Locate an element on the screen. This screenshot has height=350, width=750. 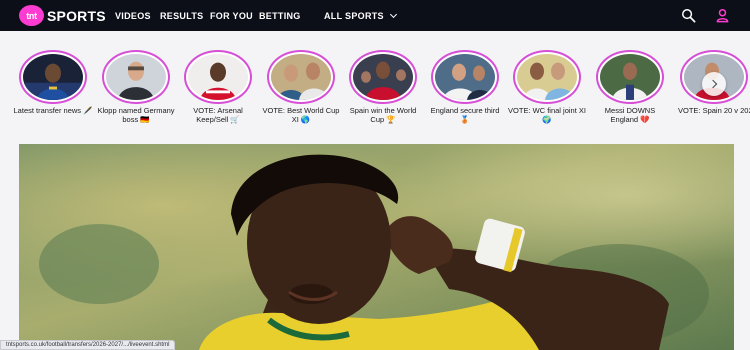
story-caption: Messi DOWNS England 💔 is located at coordinates (630, 115).